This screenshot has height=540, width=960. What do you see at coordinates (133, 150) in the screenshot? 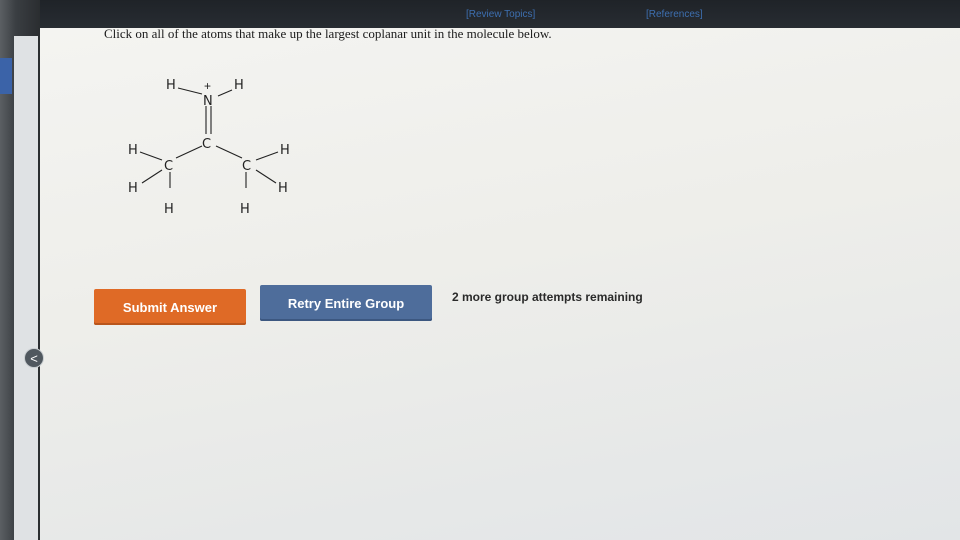
I see `atom-h-left-upper: H` at bounding box center [133, 150].